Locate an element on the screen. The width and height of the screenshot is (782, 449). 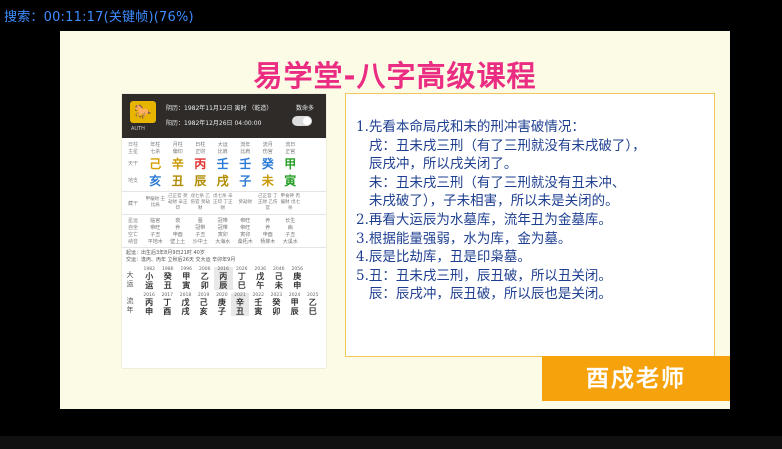
qi-yun-line: 起运：出生后3年8月9日21时 40岁 is located at coordinates (165, 253).